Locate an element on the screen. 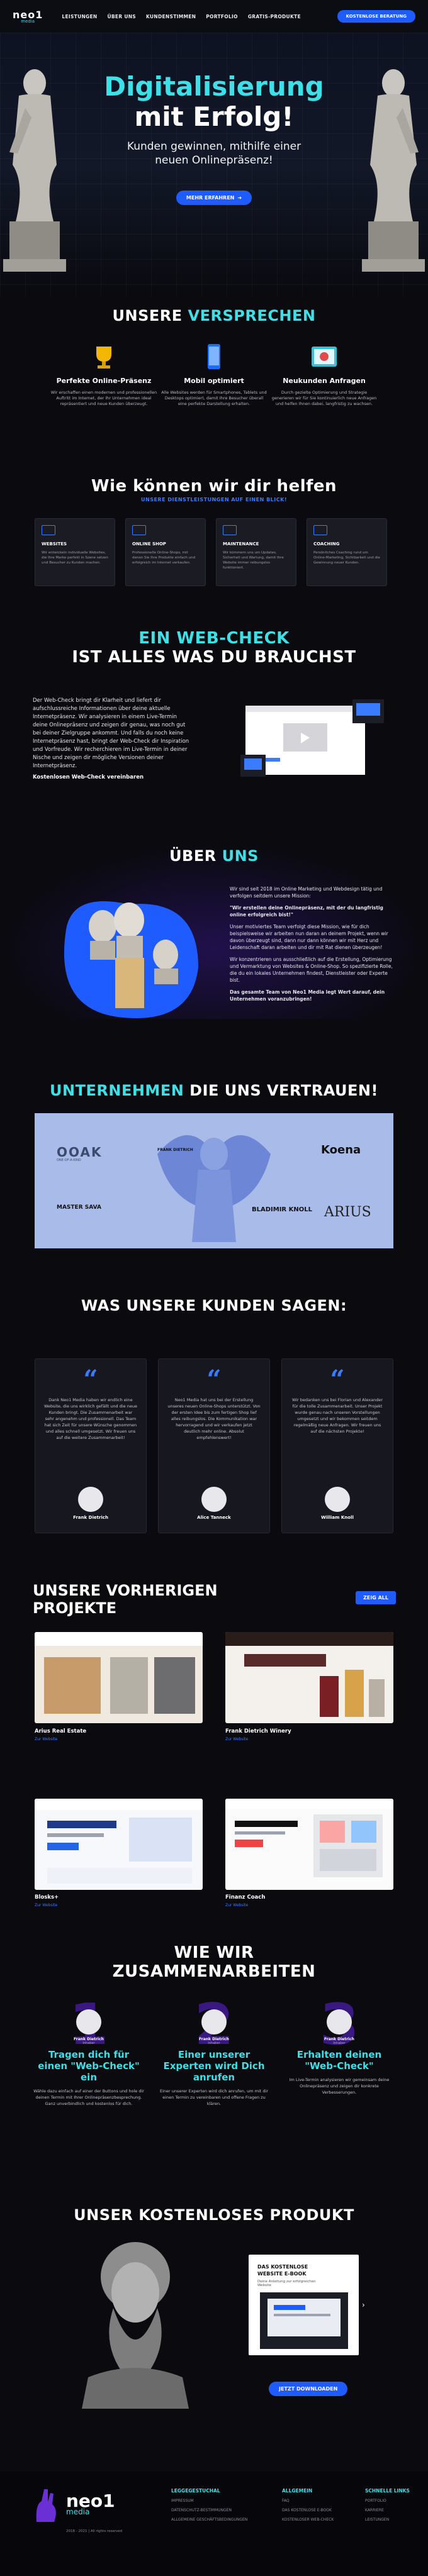 Image resolution: width=428 pixels, height=2576 pixels. footer-link: KARRIERE is located at coordinates (387, 2510).